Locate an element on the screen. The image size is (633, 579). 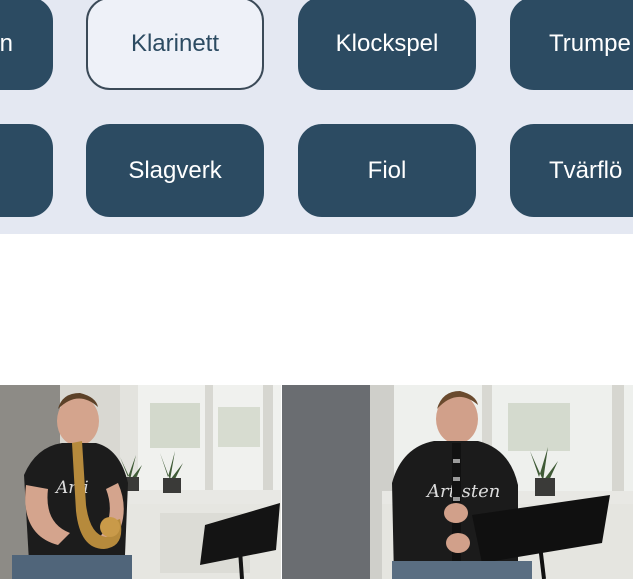
instrument-label: Slagverk is located at coordinates (175, 170).